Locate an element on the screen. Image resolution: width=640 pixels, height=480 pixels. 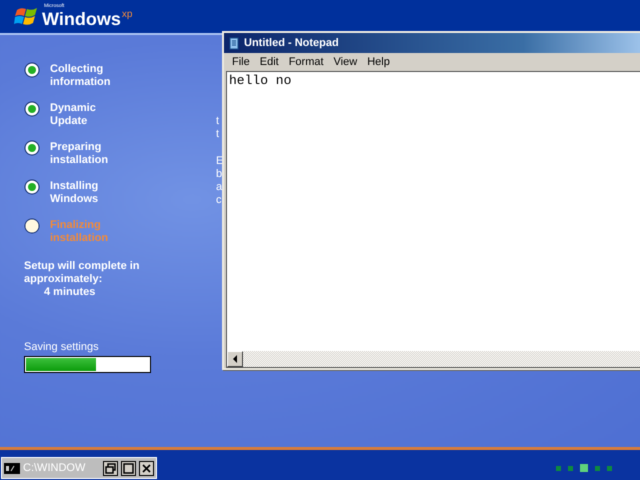
close-button is located at coordinates (146, 468).